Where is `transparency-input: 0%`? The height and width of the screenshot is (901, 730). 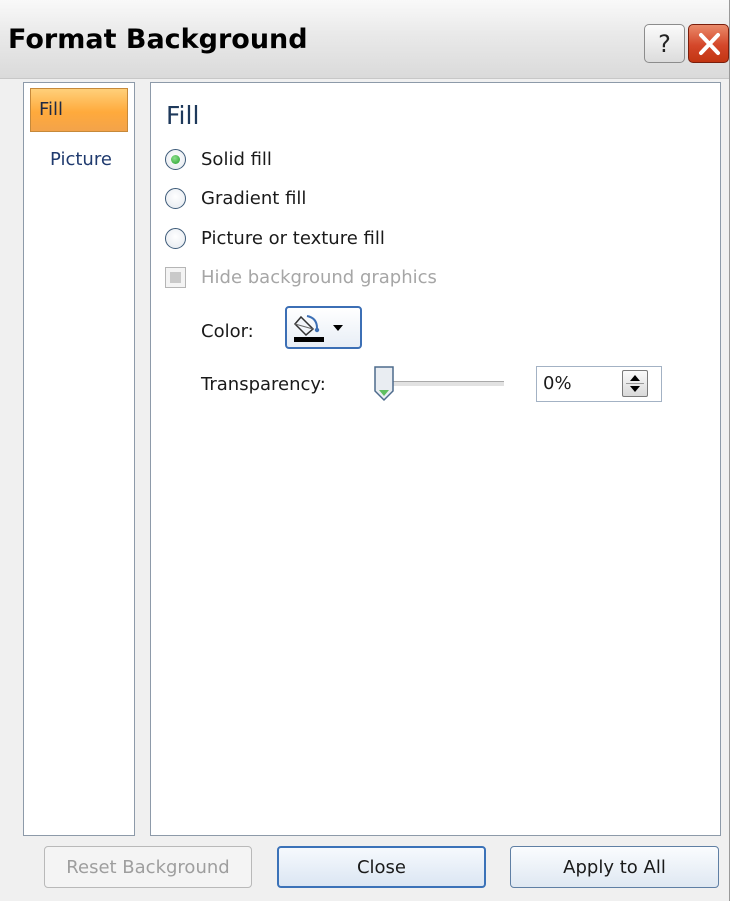 transparency-input: 0% is located at coordinates (599, 384).